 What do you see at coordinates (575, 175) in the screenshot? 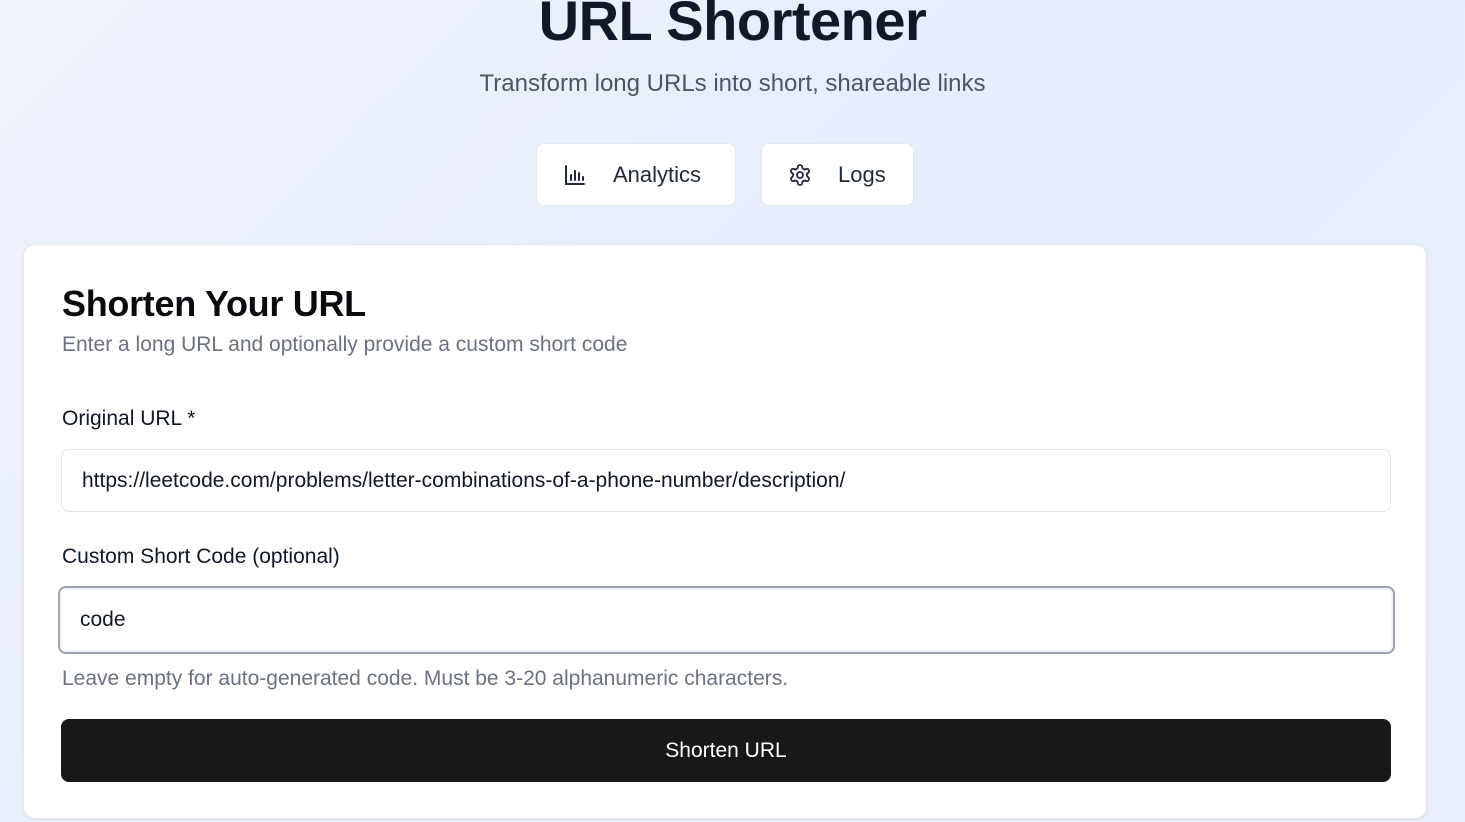
I see `bar-chart-icon` at bounding box center [575, 175].